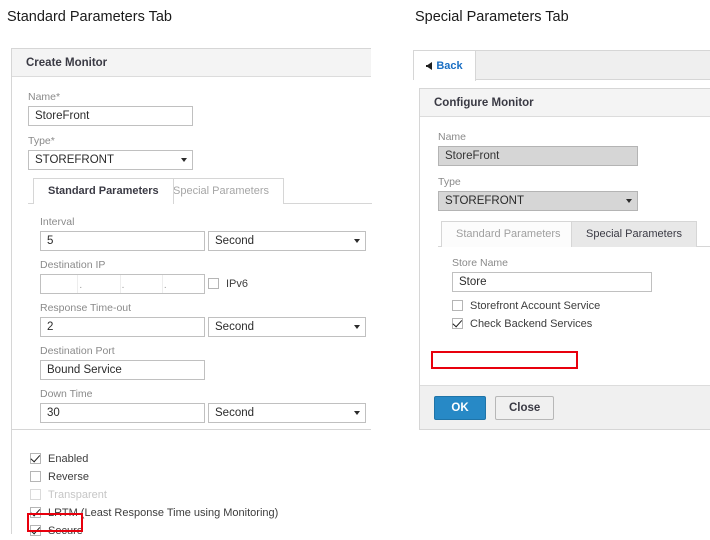  Describe the element at coordinates (122, 370) in the screenshot. I see `destination-port-input: Bound Service` at that location.